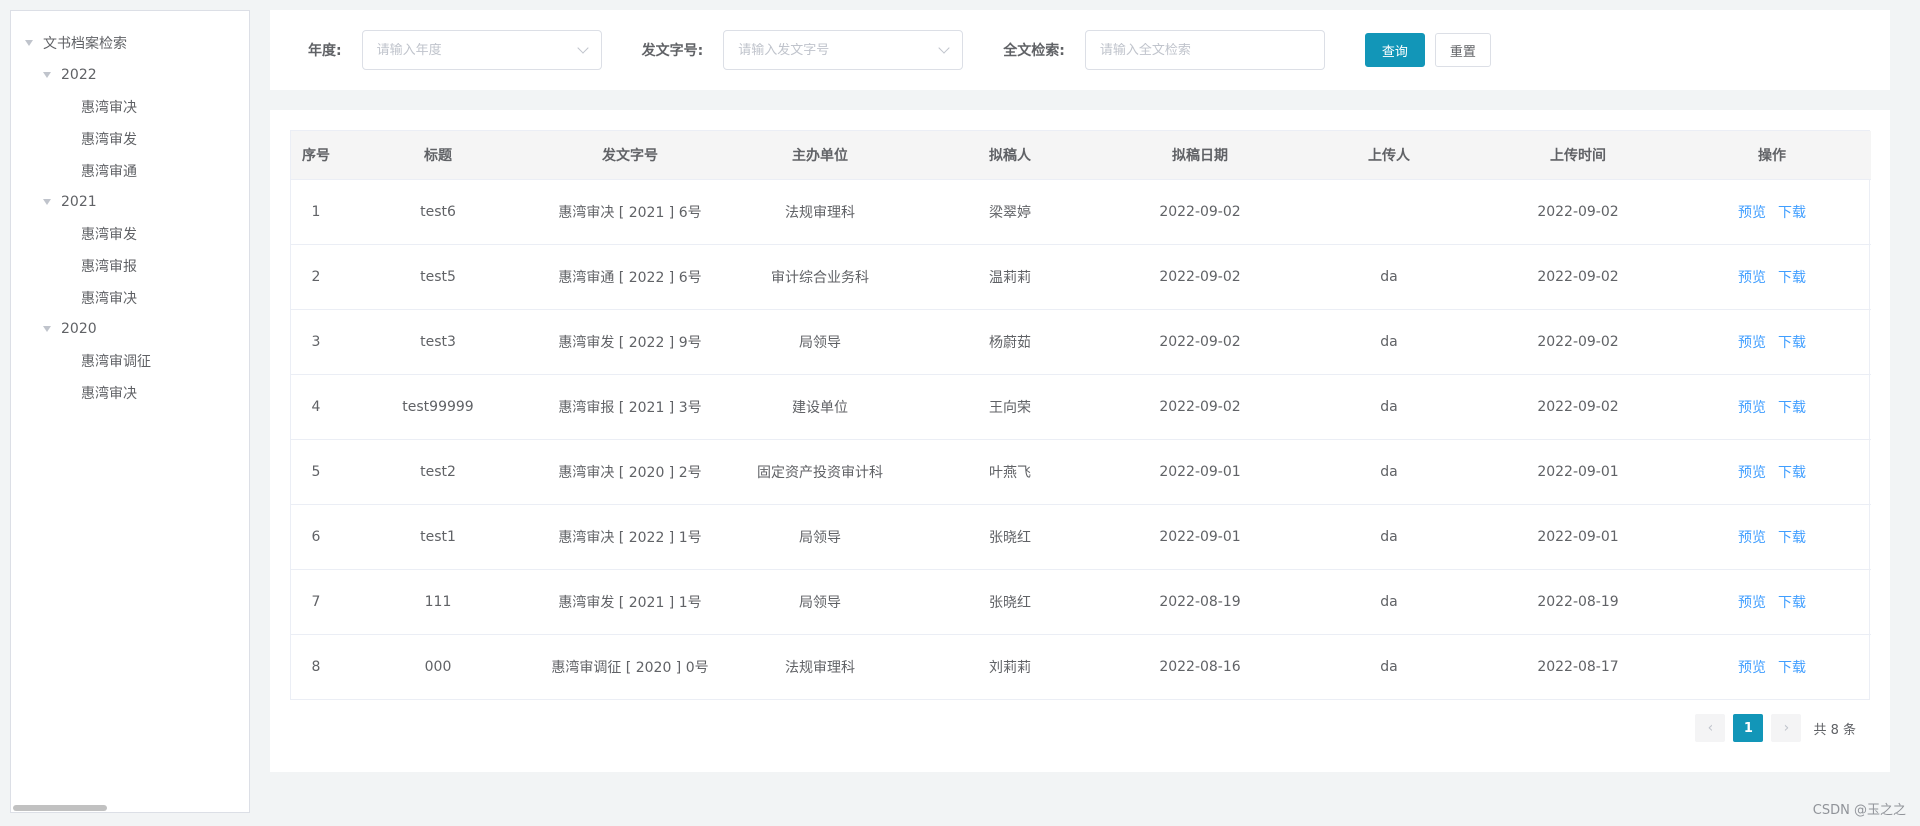 The height and width of the screenshot is (826, 1920). What do you see at coordinates (130, 171) in the screenshot?
I see `tree-leaf-node: 惠湾审通` at bounding box center [130, 171].